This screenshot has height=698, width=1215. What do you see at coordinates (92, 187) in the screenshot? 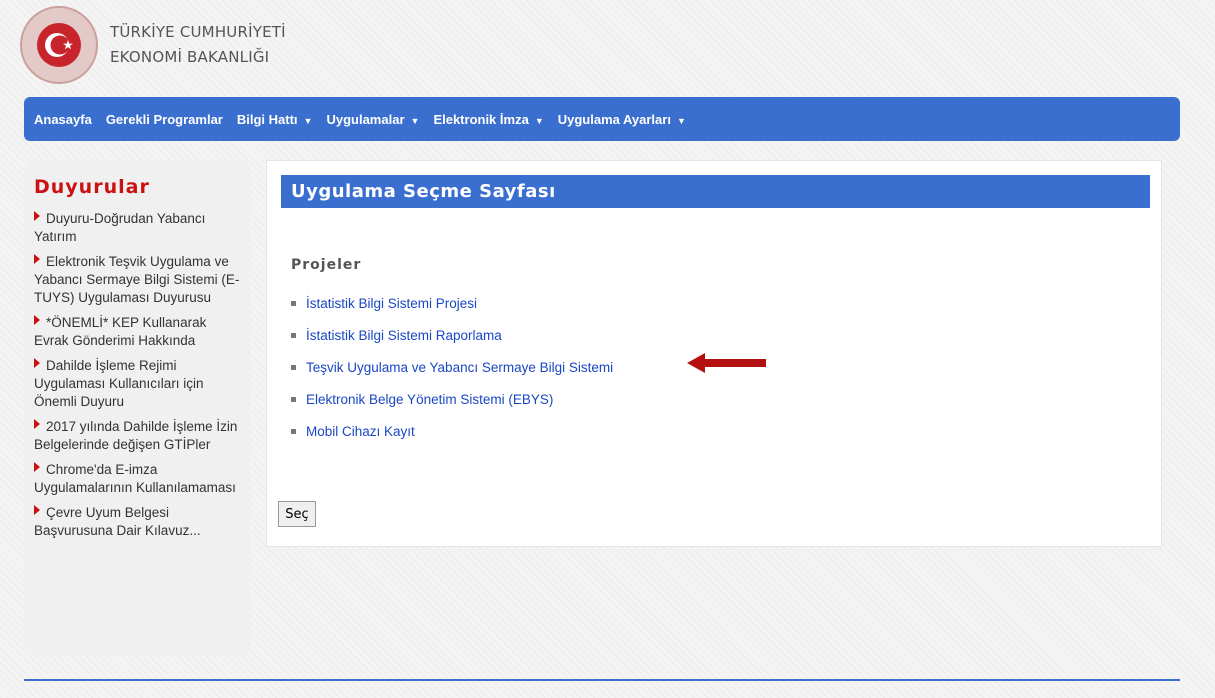
I see `announcements-title: Duyurular` at bounding box center [92, 187].